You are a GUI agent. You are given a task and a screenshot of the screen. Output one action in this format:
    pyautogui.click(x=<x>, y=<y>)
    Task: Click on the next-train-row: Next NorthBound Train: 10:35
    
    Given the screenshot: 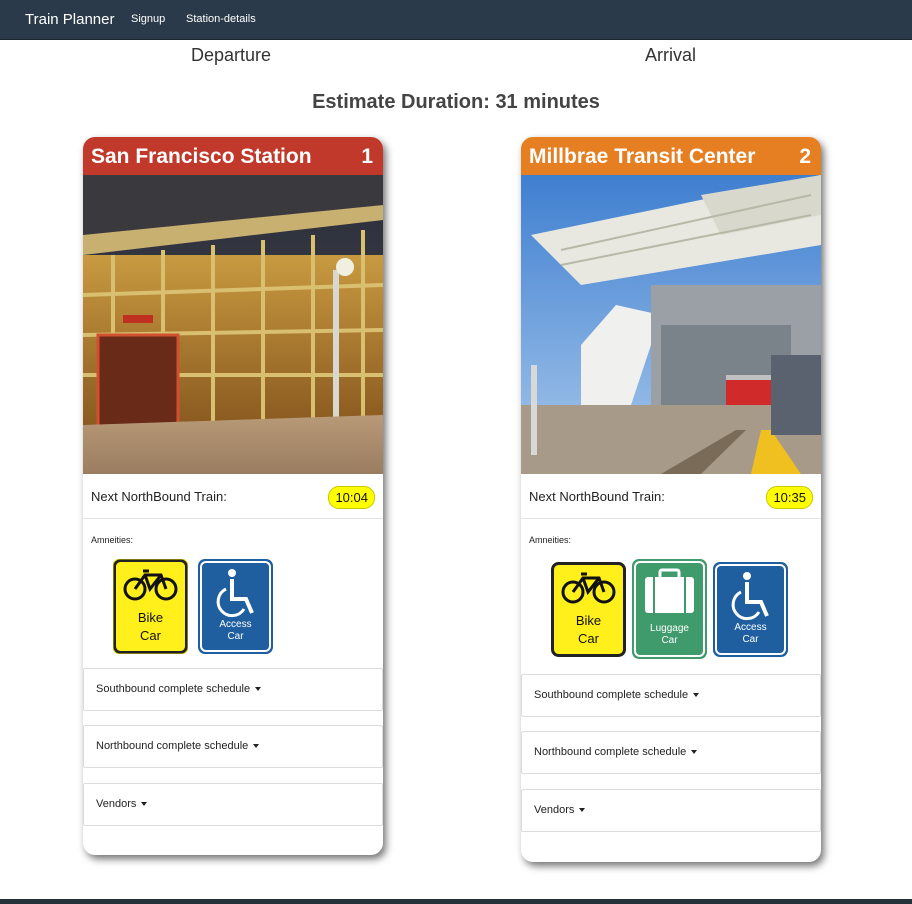 What is the action you would take?
    pyautogui.click(x=671, y=496)
    